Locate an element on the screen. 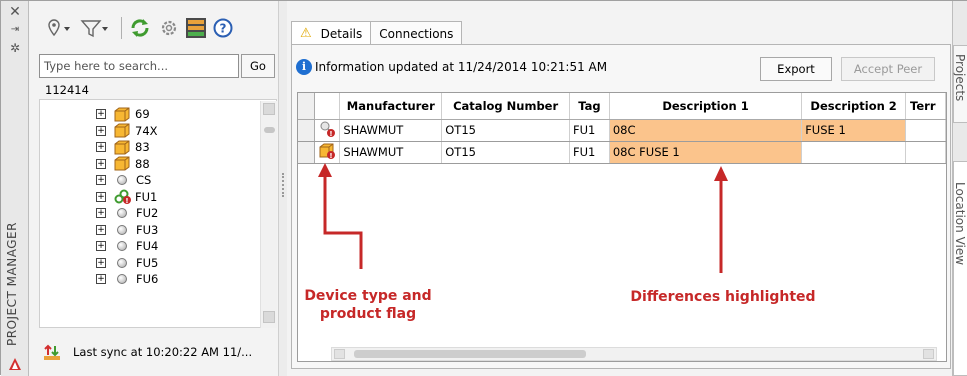 Image resolution: width=967 pixels, height=376 pixels. tree-item-label: 69 is located at coordinates (142, 114).